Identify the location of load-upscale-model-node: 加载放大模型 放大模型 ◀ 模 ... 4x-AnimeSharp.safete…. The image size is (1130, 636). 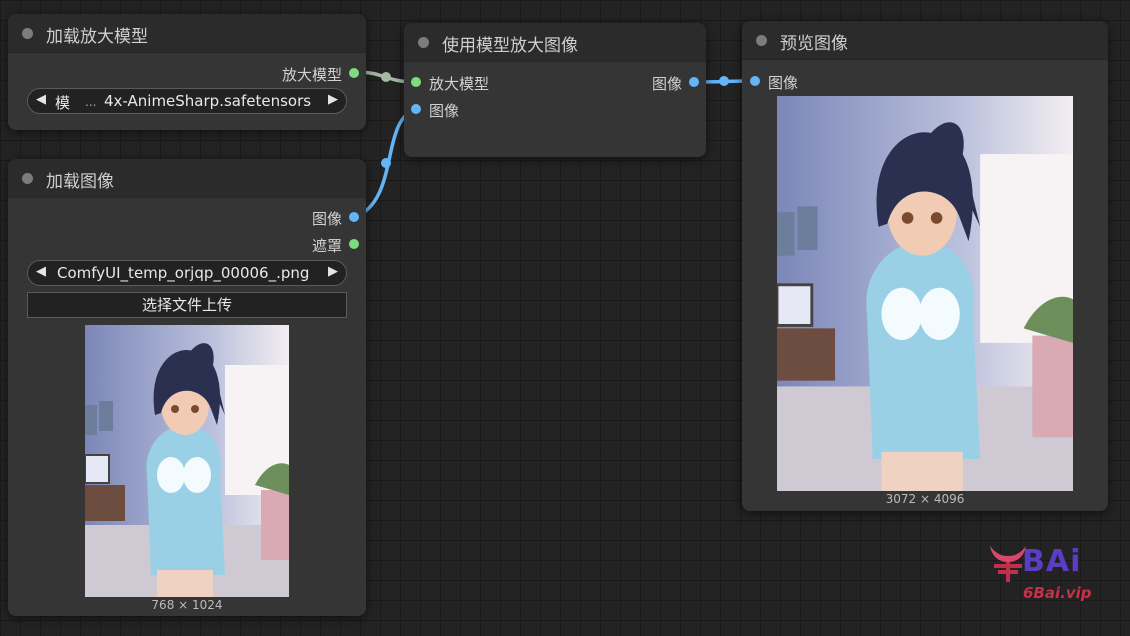
(187, 72).